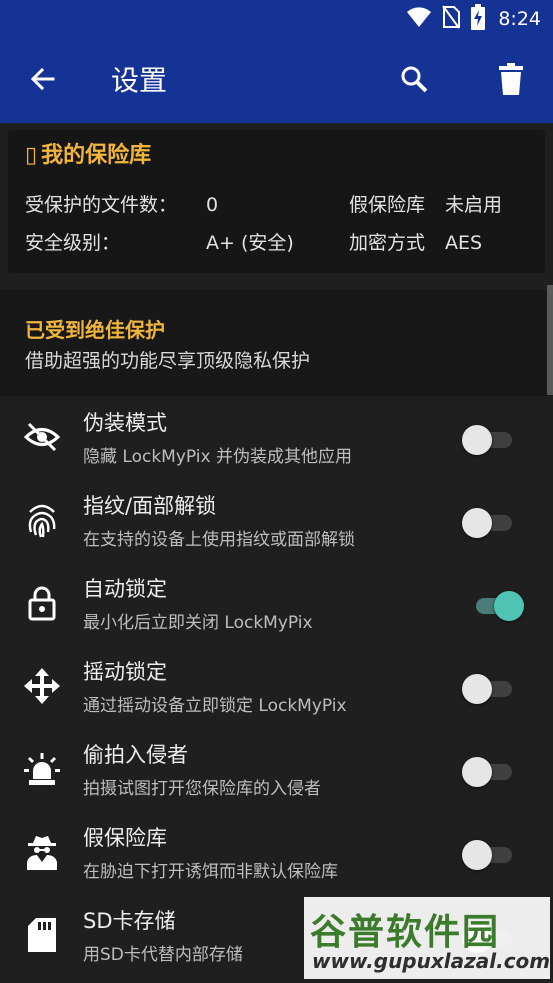 This screenshot has width=553, height=983. Describe the element at coordinates (210, 872) in the screenshot. I see `setting-description: 在胁迫下打开诱饵而非默认保险库` at that location.